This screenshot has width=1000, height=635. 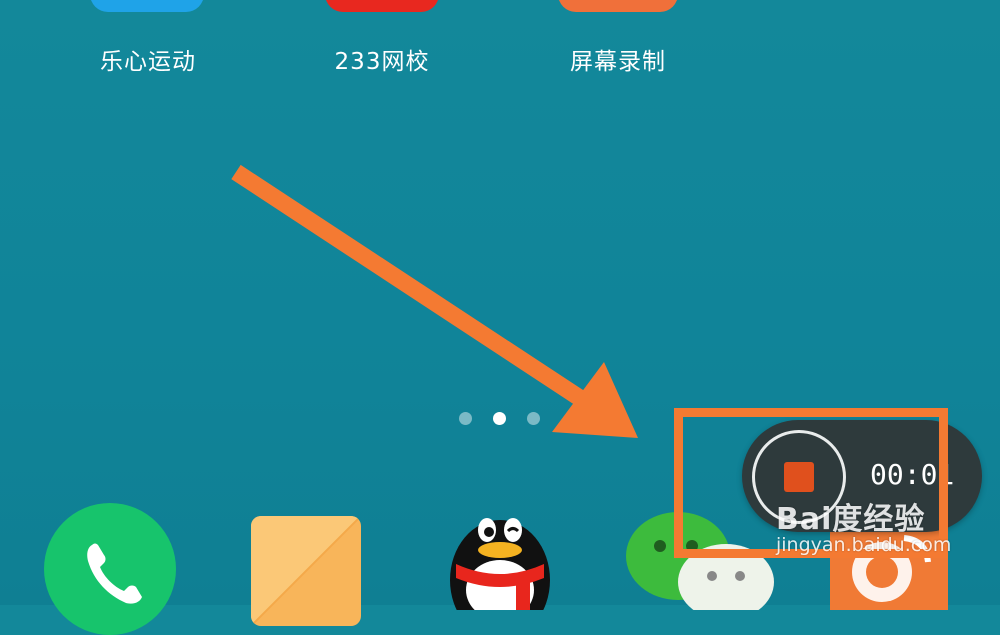 What do you see at coordinates (500, 564) in the screenshot?
I see `qq-penguin-icon` at bounding box center [500, 564].